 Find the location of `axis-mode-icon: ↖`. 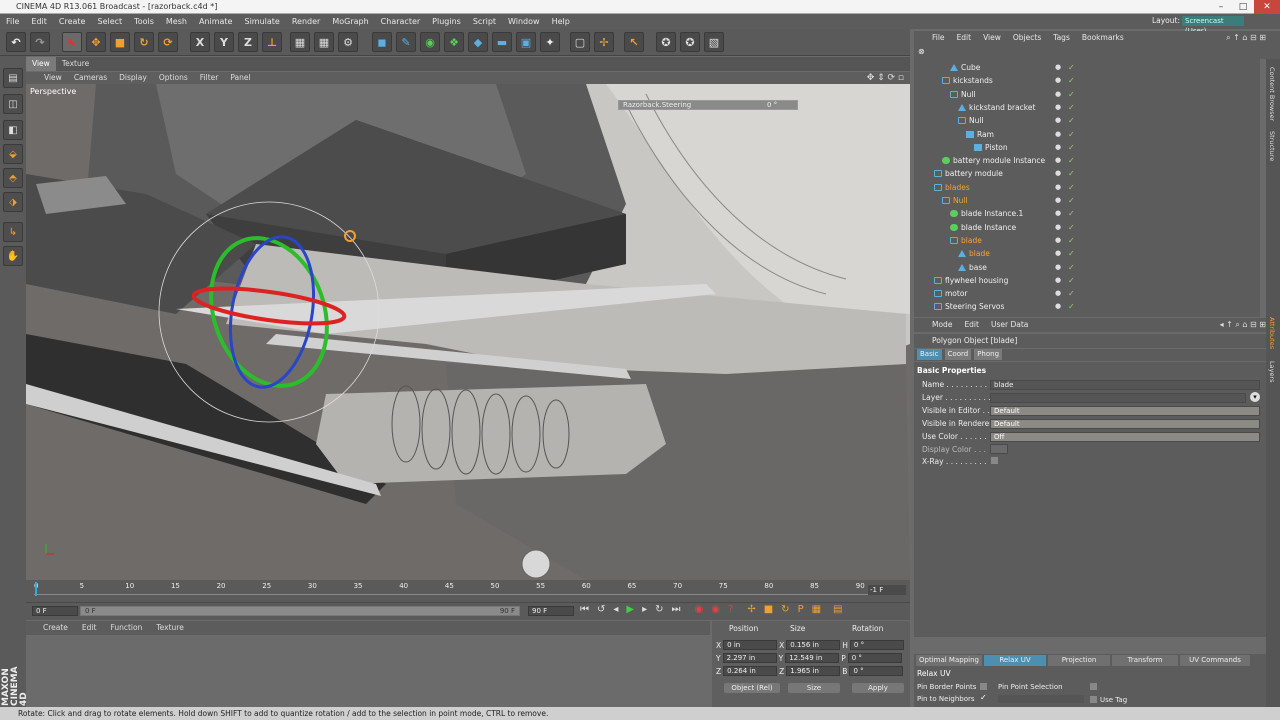

axis-mode-icon: ↖ is located at coordinates (634, 42).